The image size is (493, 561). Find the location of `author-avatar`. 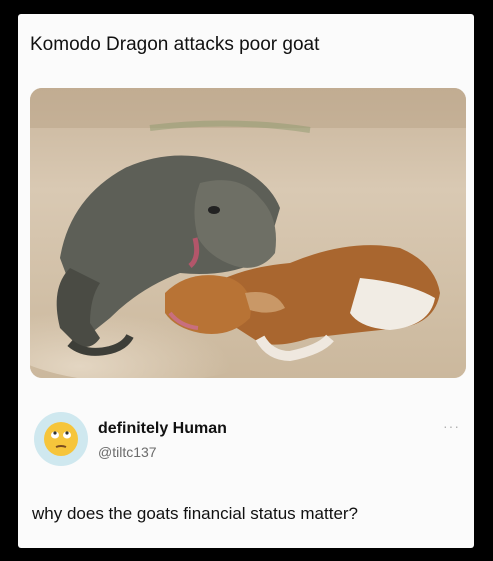

author-avatar is located at coordinates (61, 439).